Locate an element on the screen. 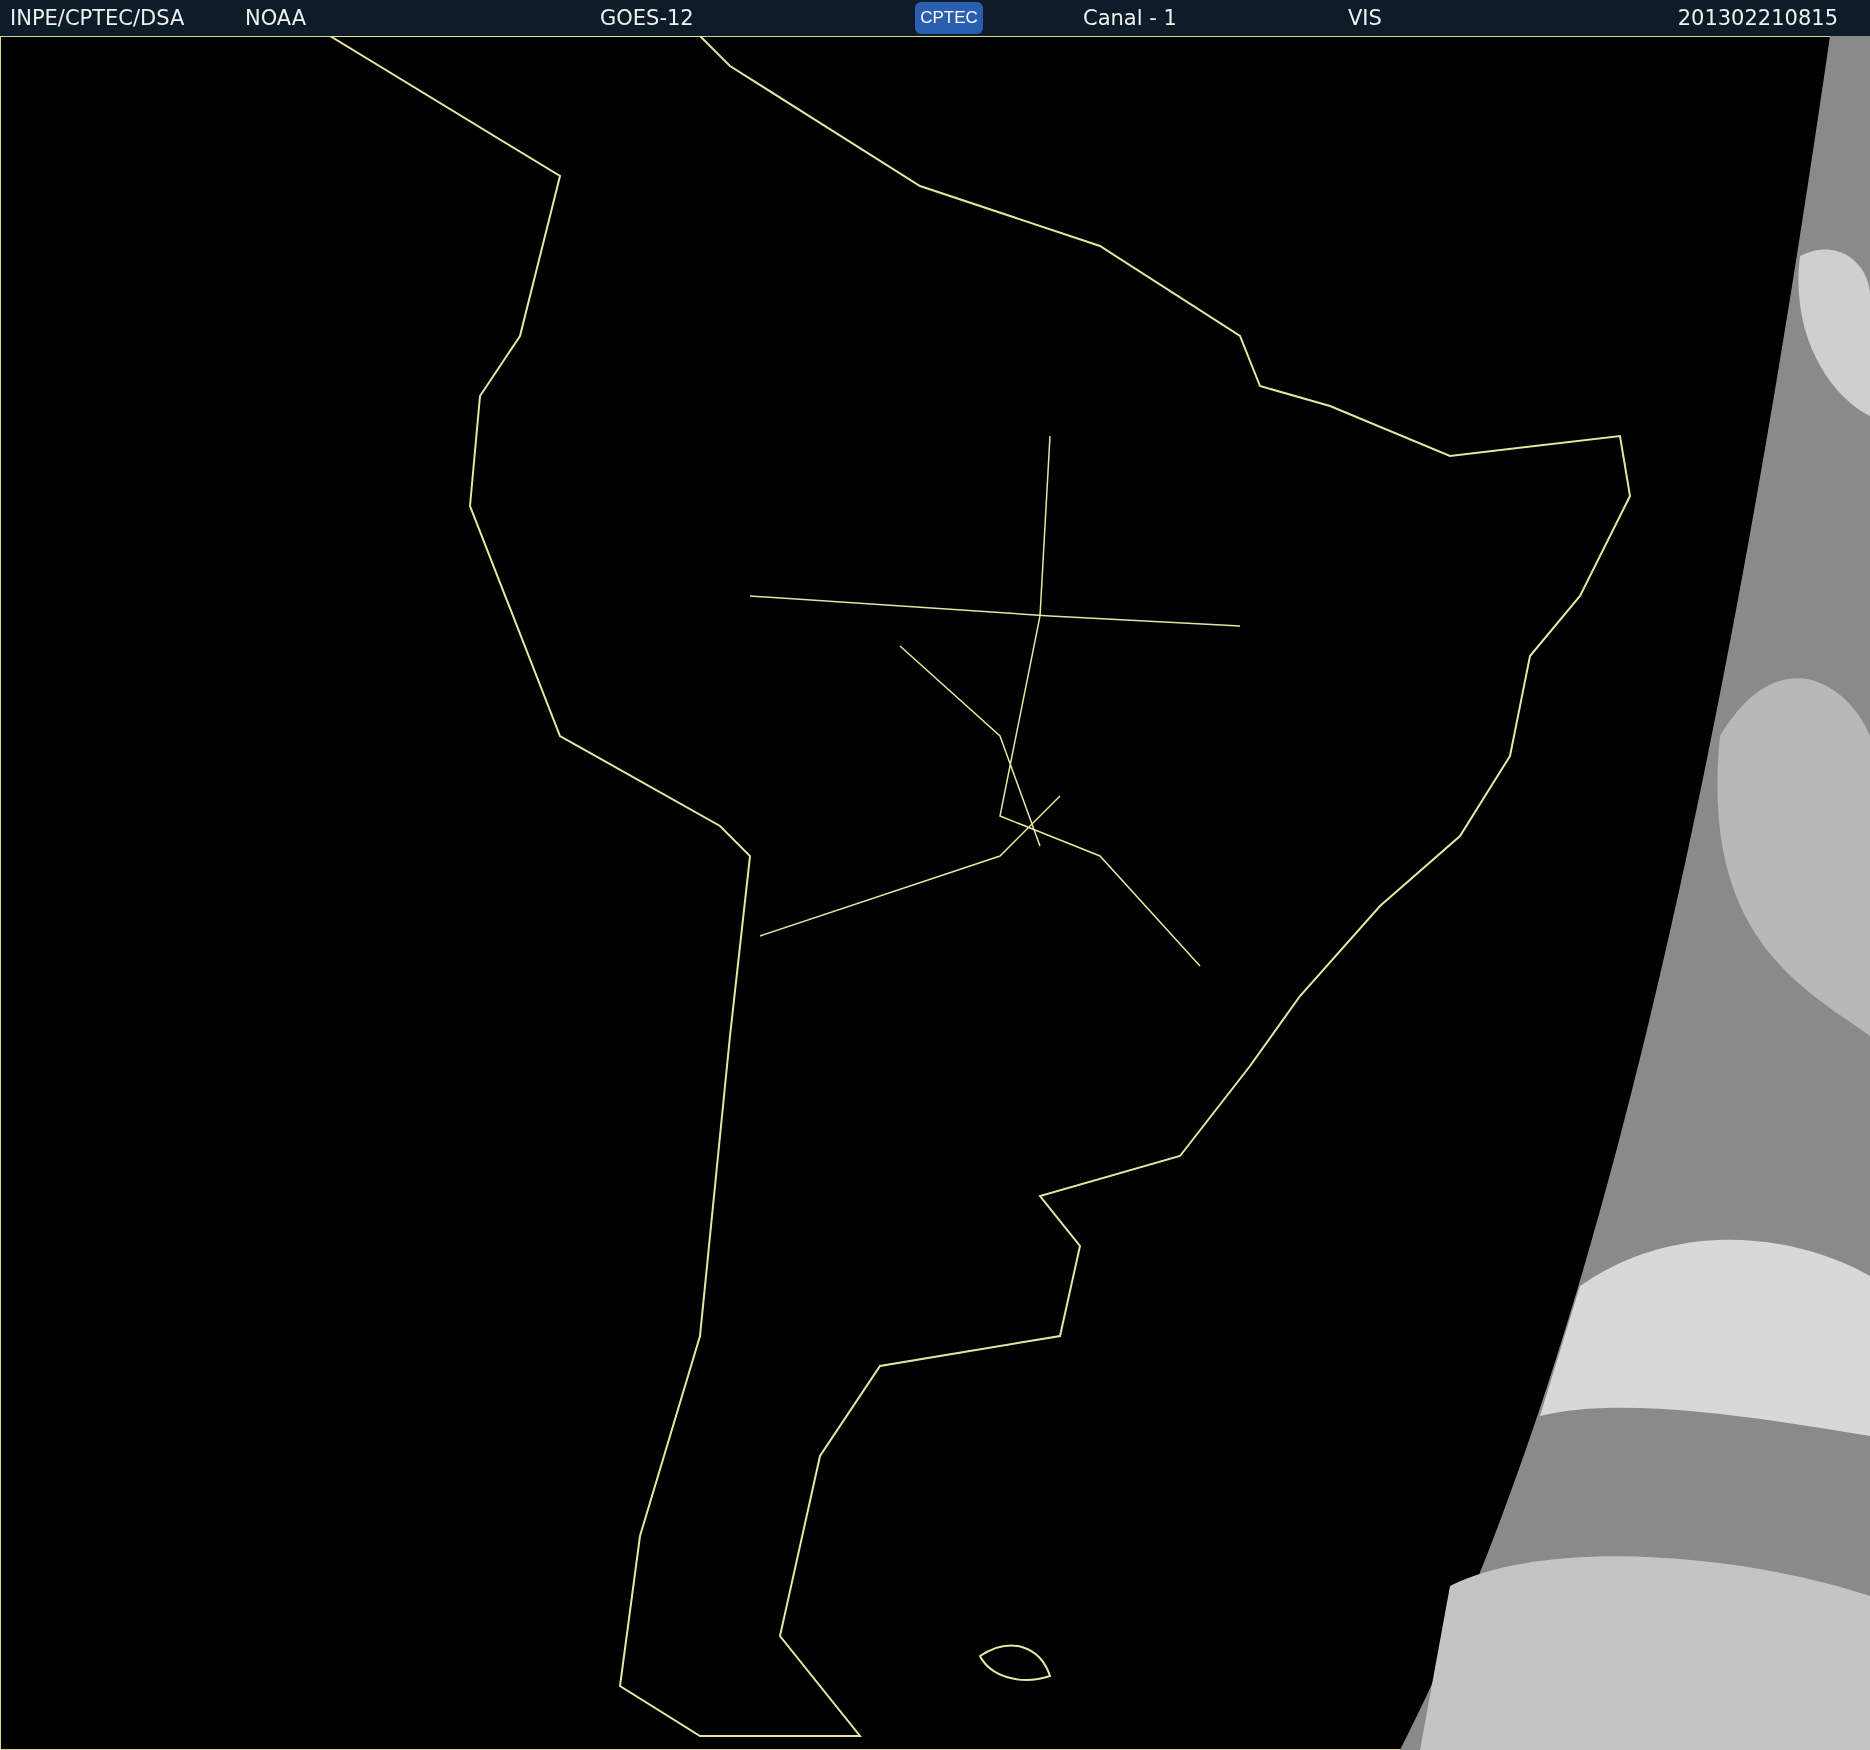  header-label: 201302210815 is located at coordinates (1757, 18).